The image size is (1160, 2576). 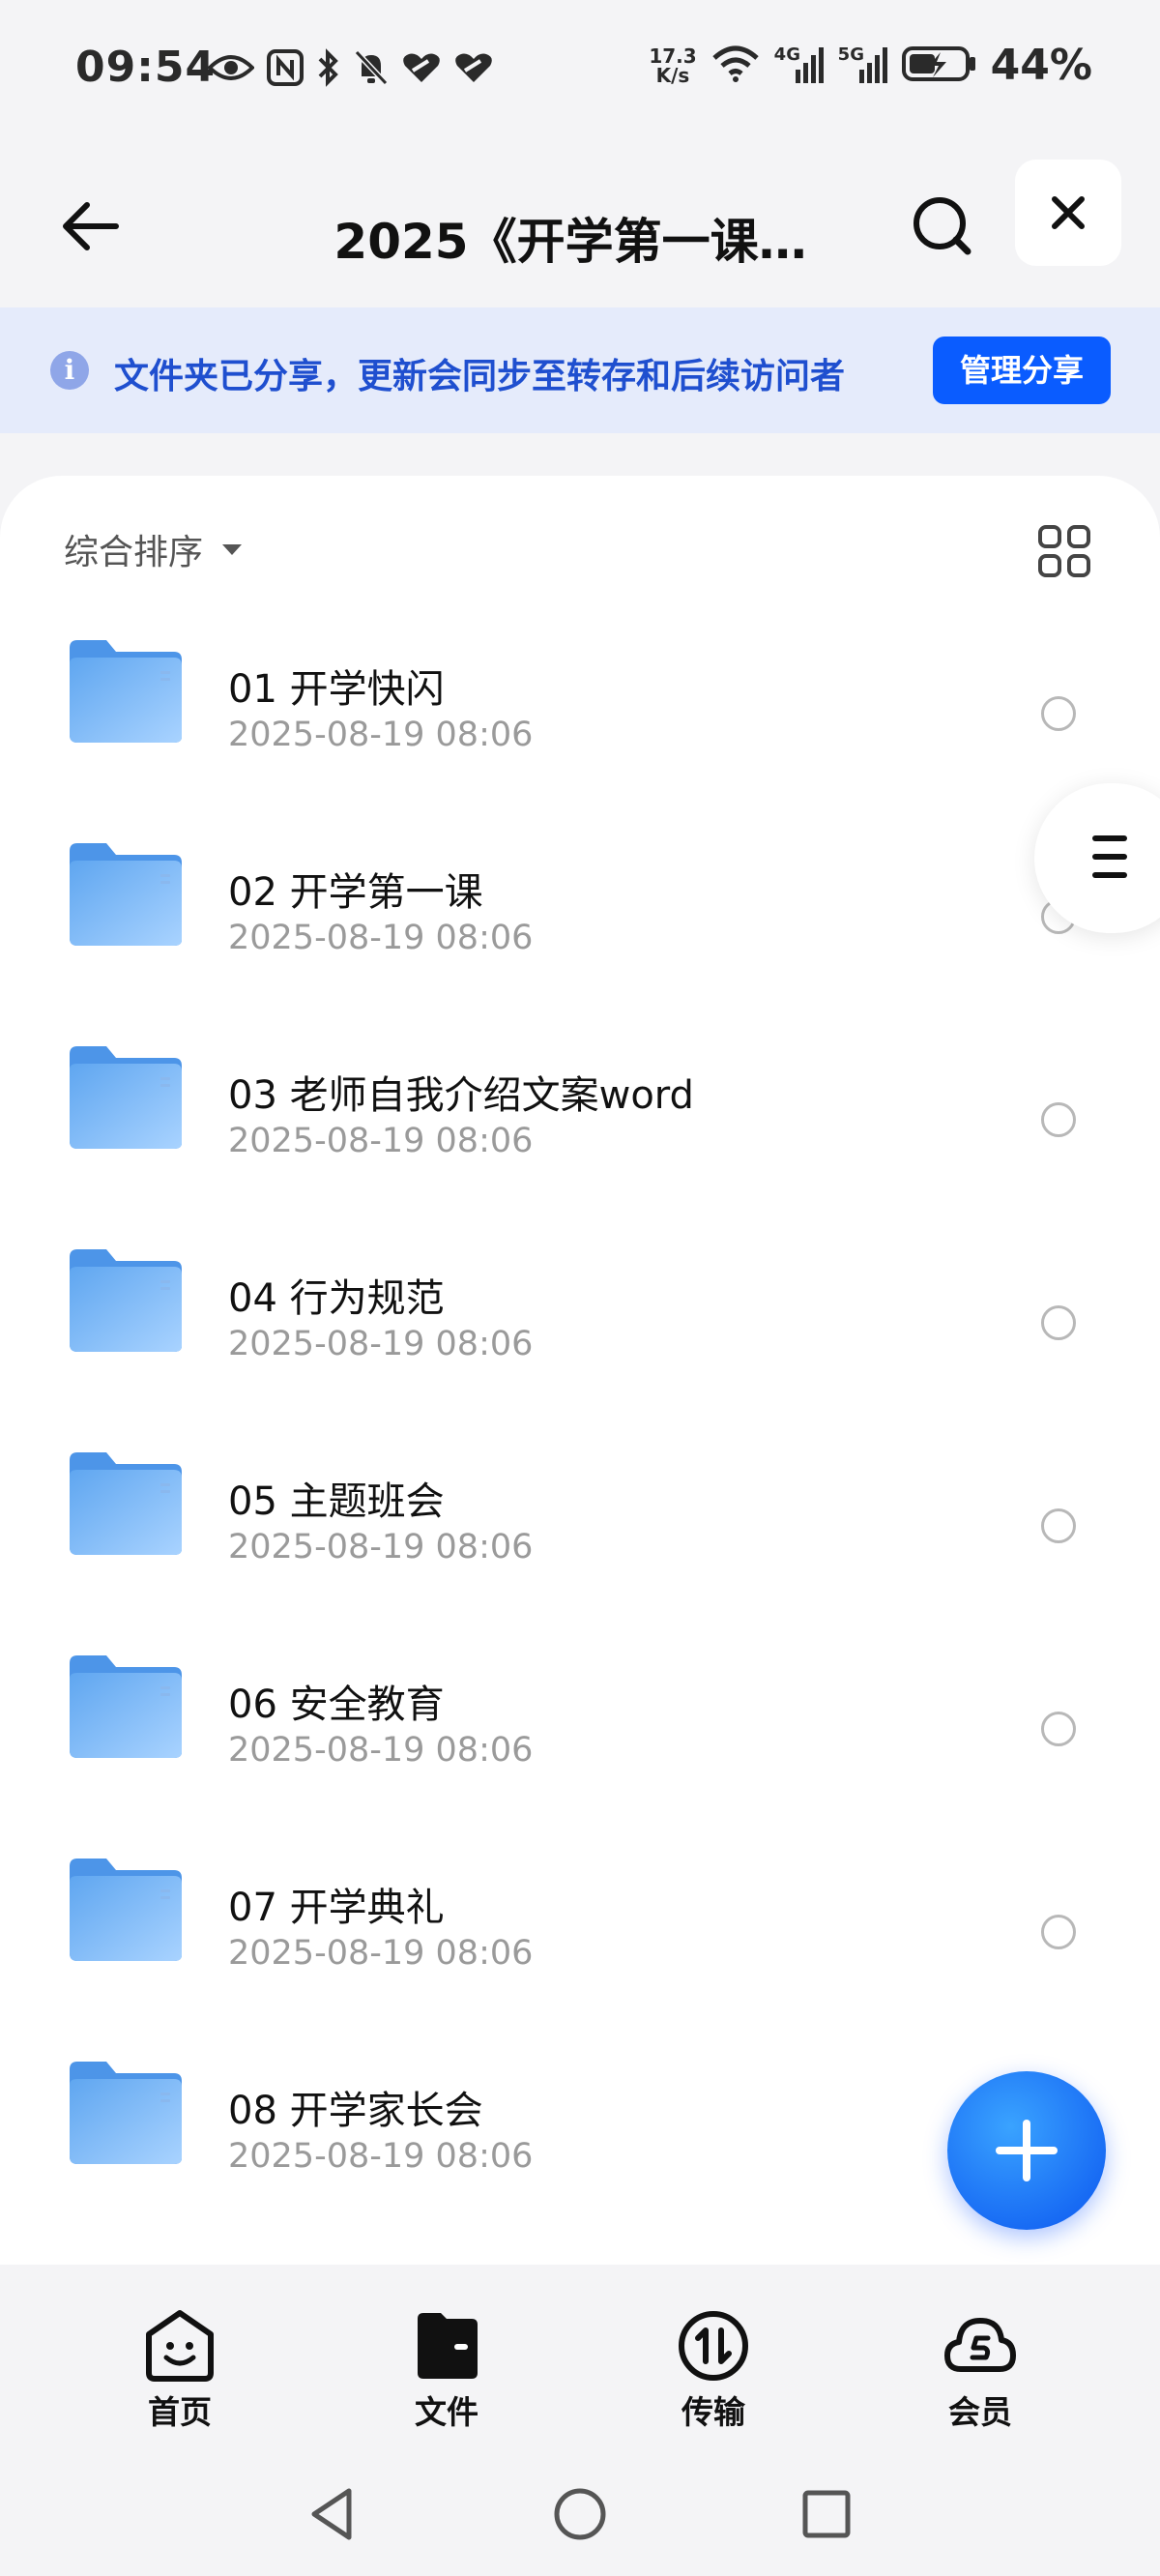 What do you see at coordinates (672, 75) in the screenshot?
I see `network-speed-unit: K/s` at bounding box center [672, 75].